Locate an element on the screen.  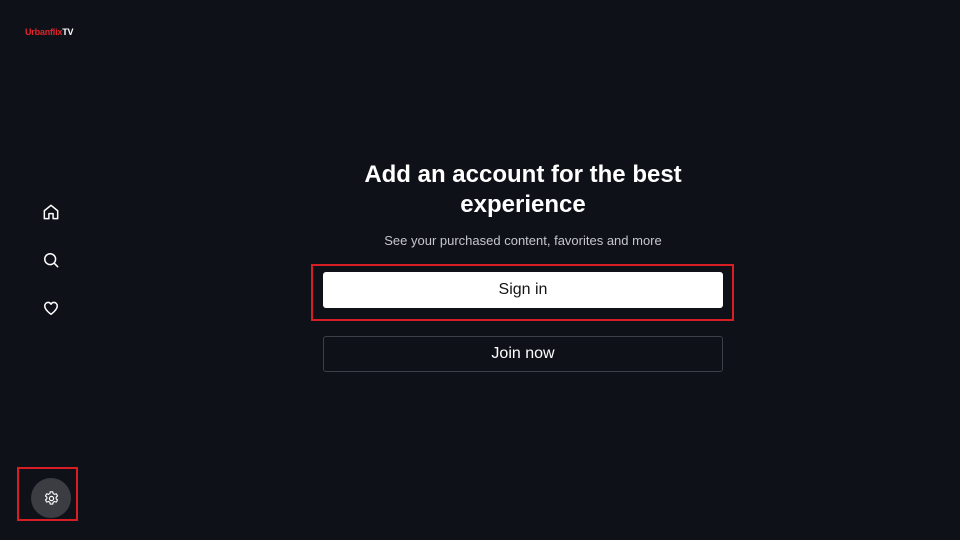
gear-icon is located at coordinates (51, 497).